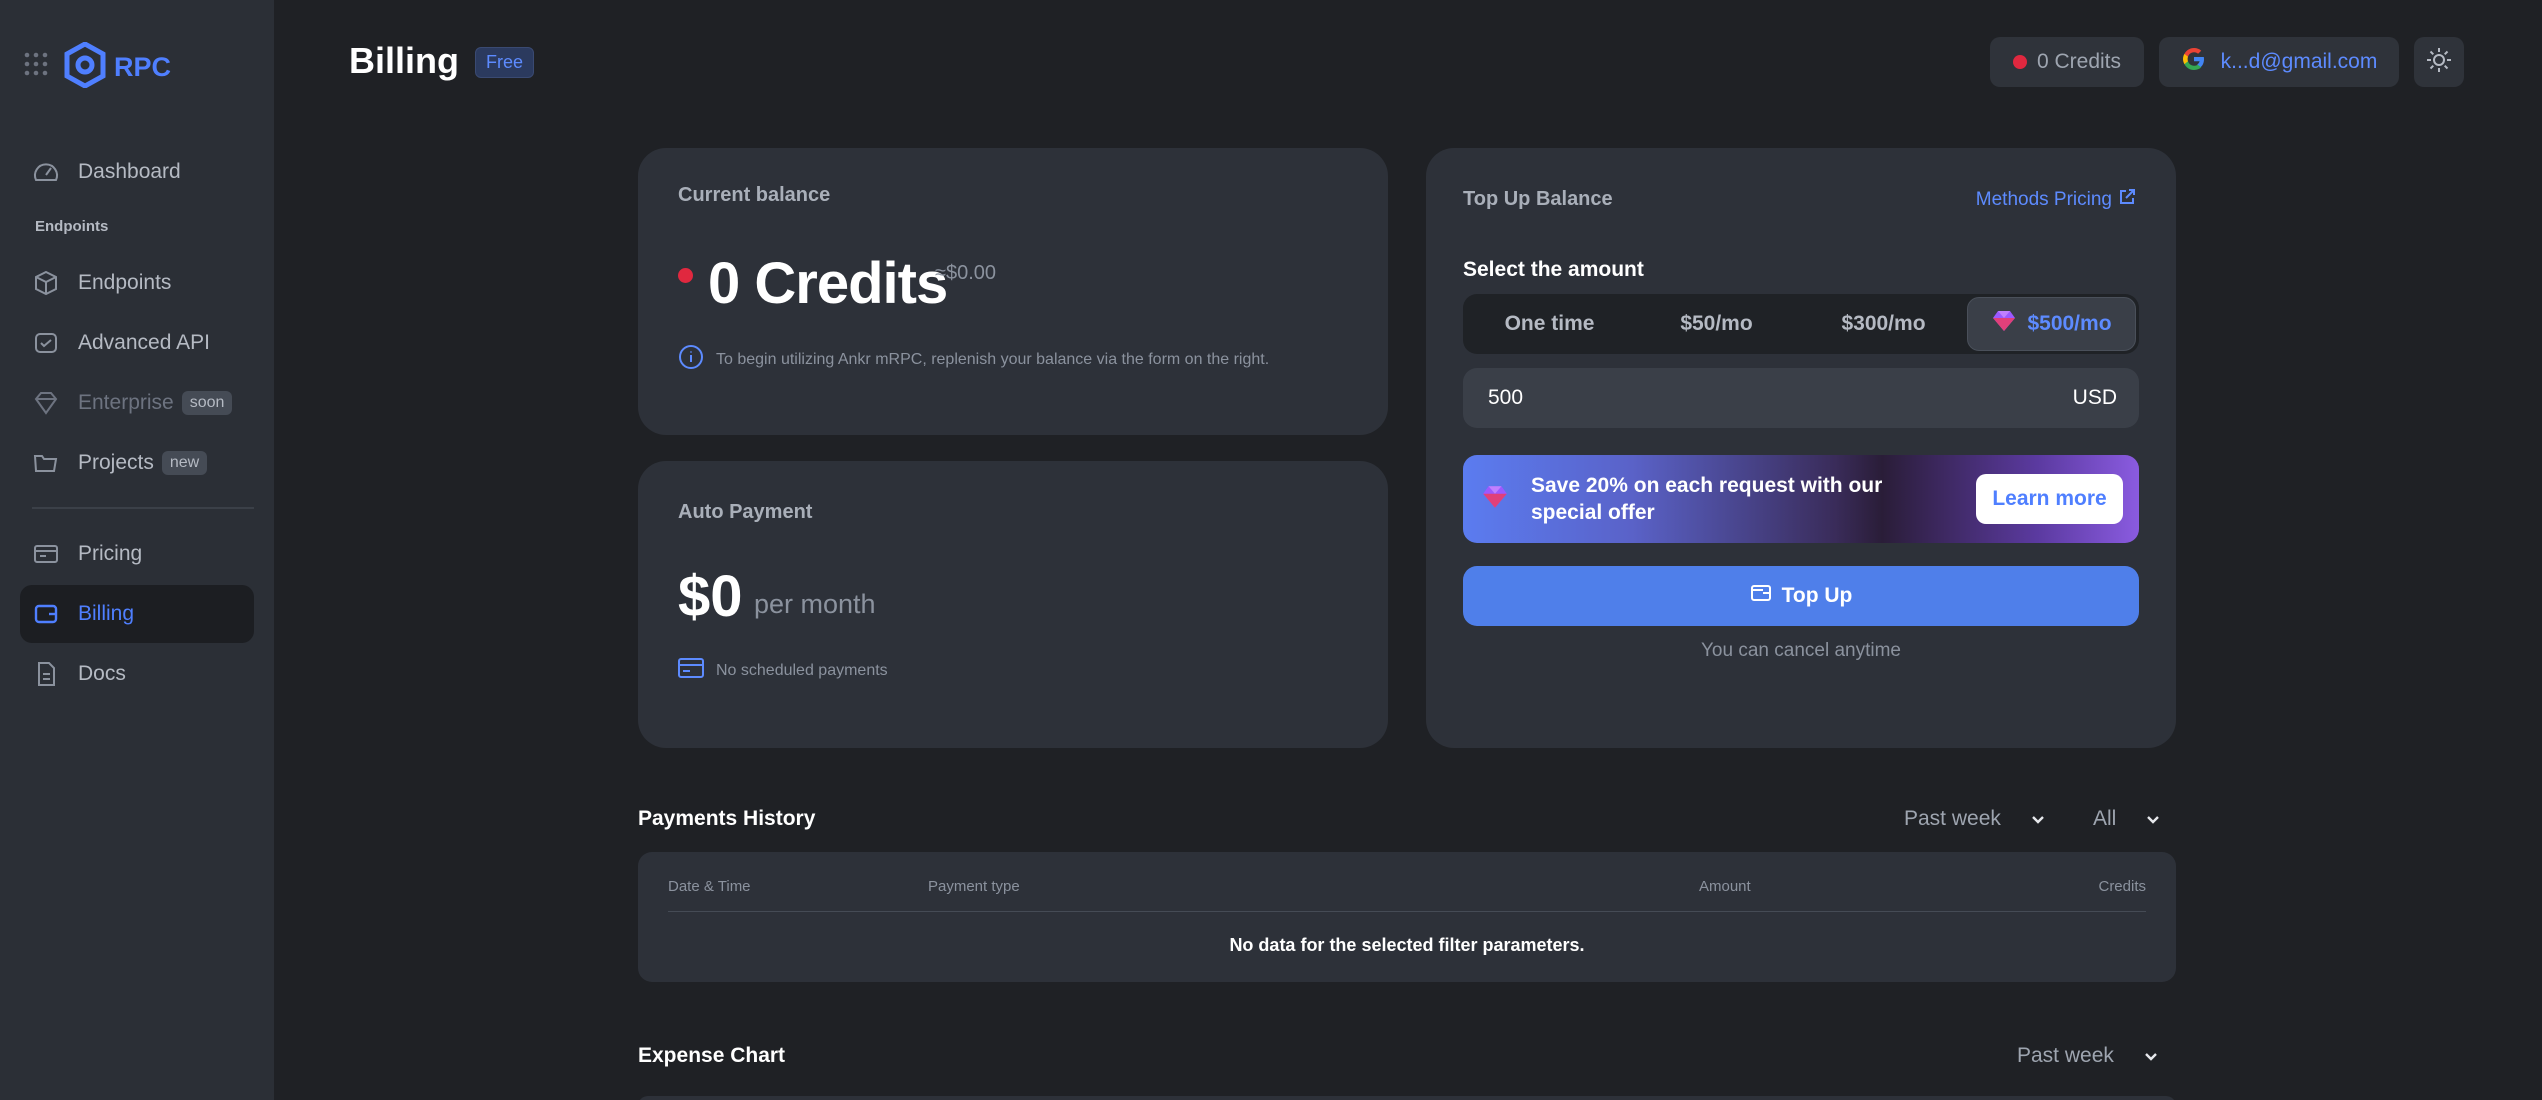 This screenshot has width=2542, height=1100. I want to click on expense-chart-card, so click(1407, 1098).